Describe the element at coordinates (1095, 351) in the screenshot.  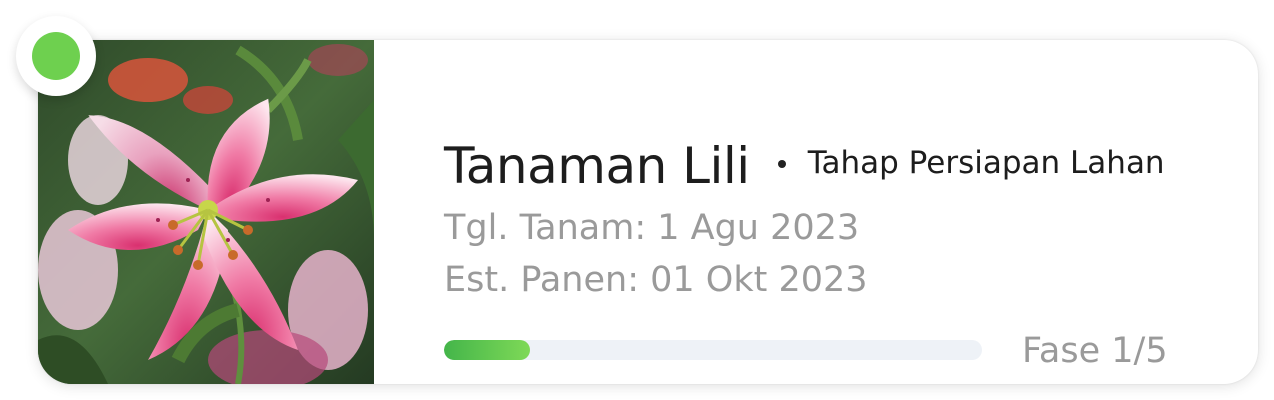
I see `phase-label: Fase 1/5` at that location.